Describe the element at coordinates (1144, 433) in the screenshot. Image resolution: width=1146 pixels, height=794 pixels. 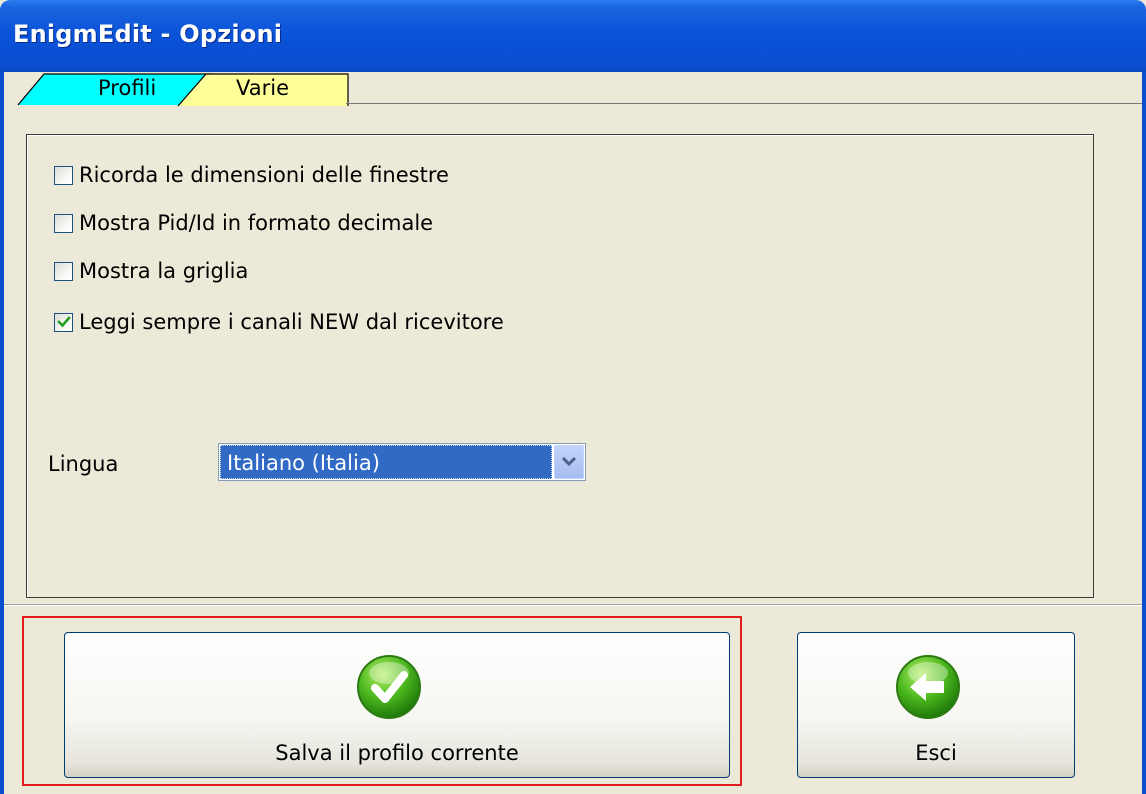
I see `window-frame-right` at that location.